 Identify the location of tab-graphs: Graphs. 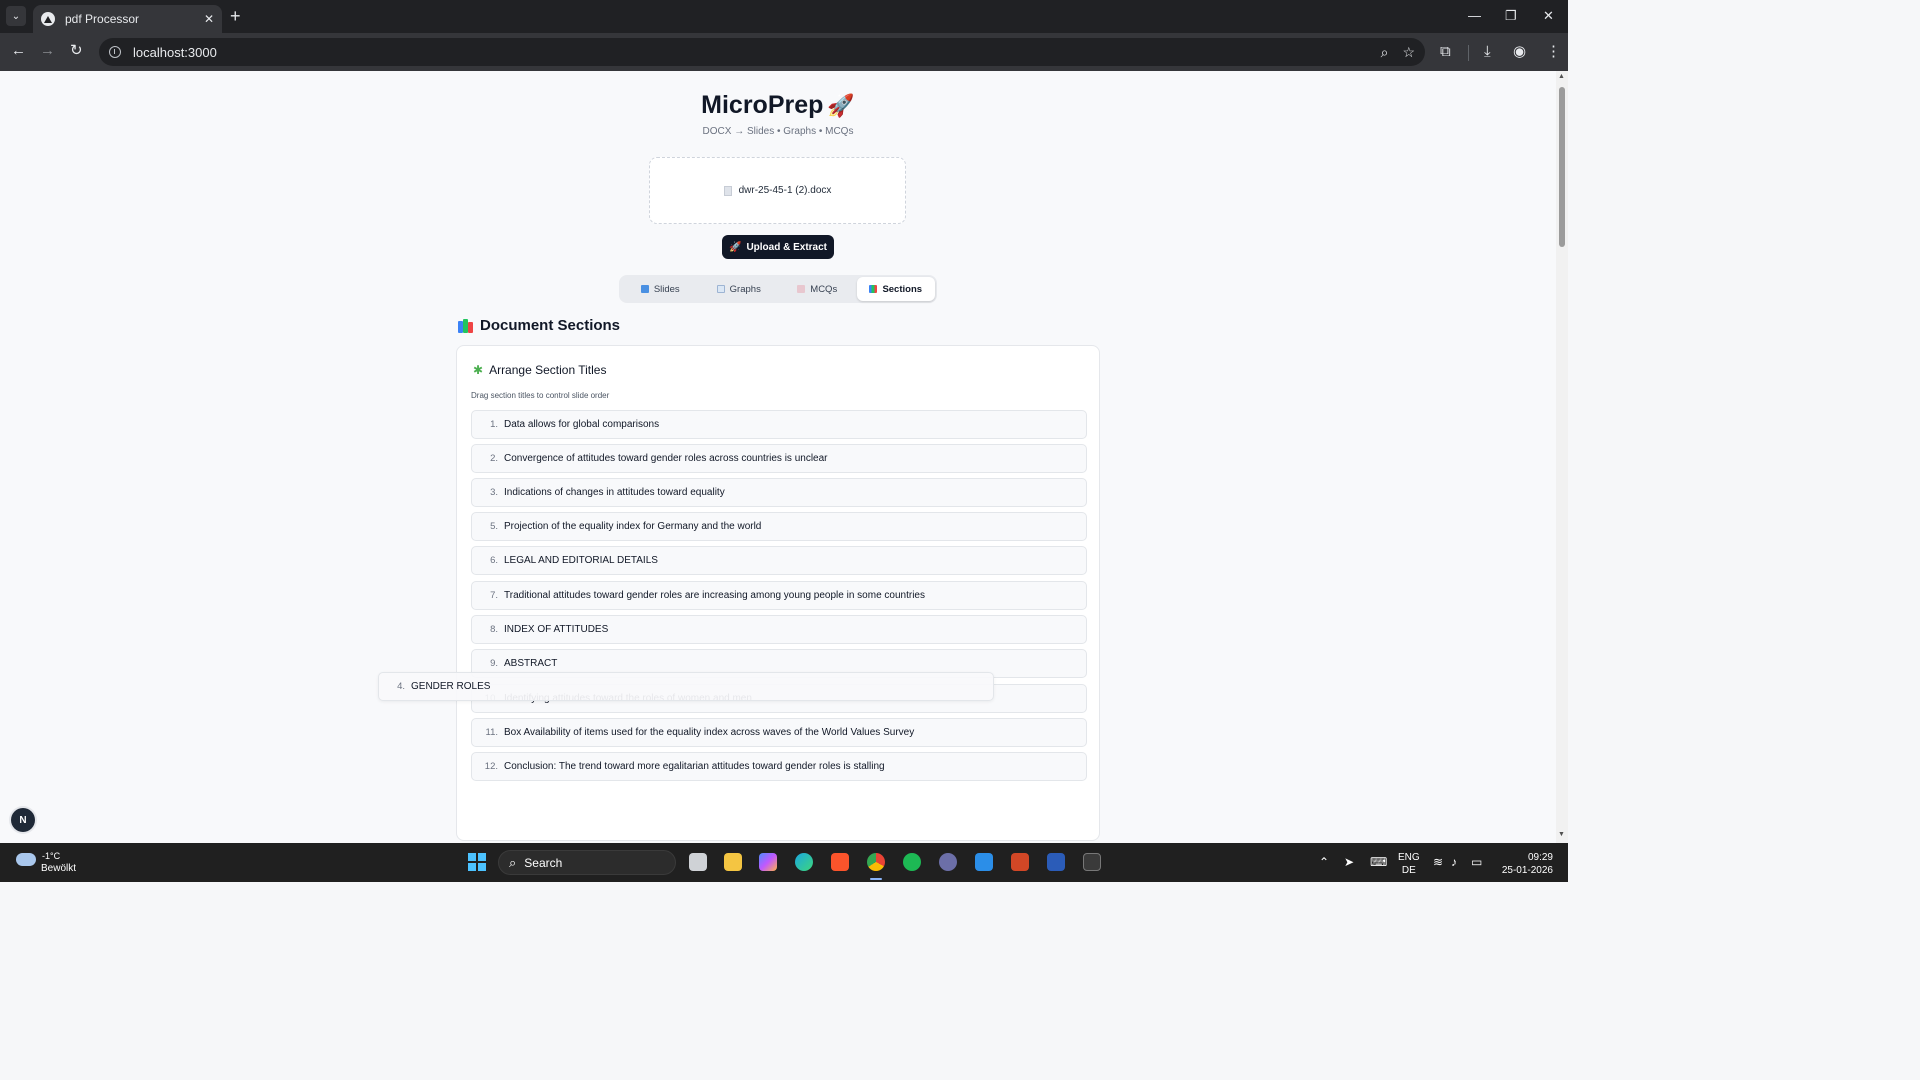
(739, 289).